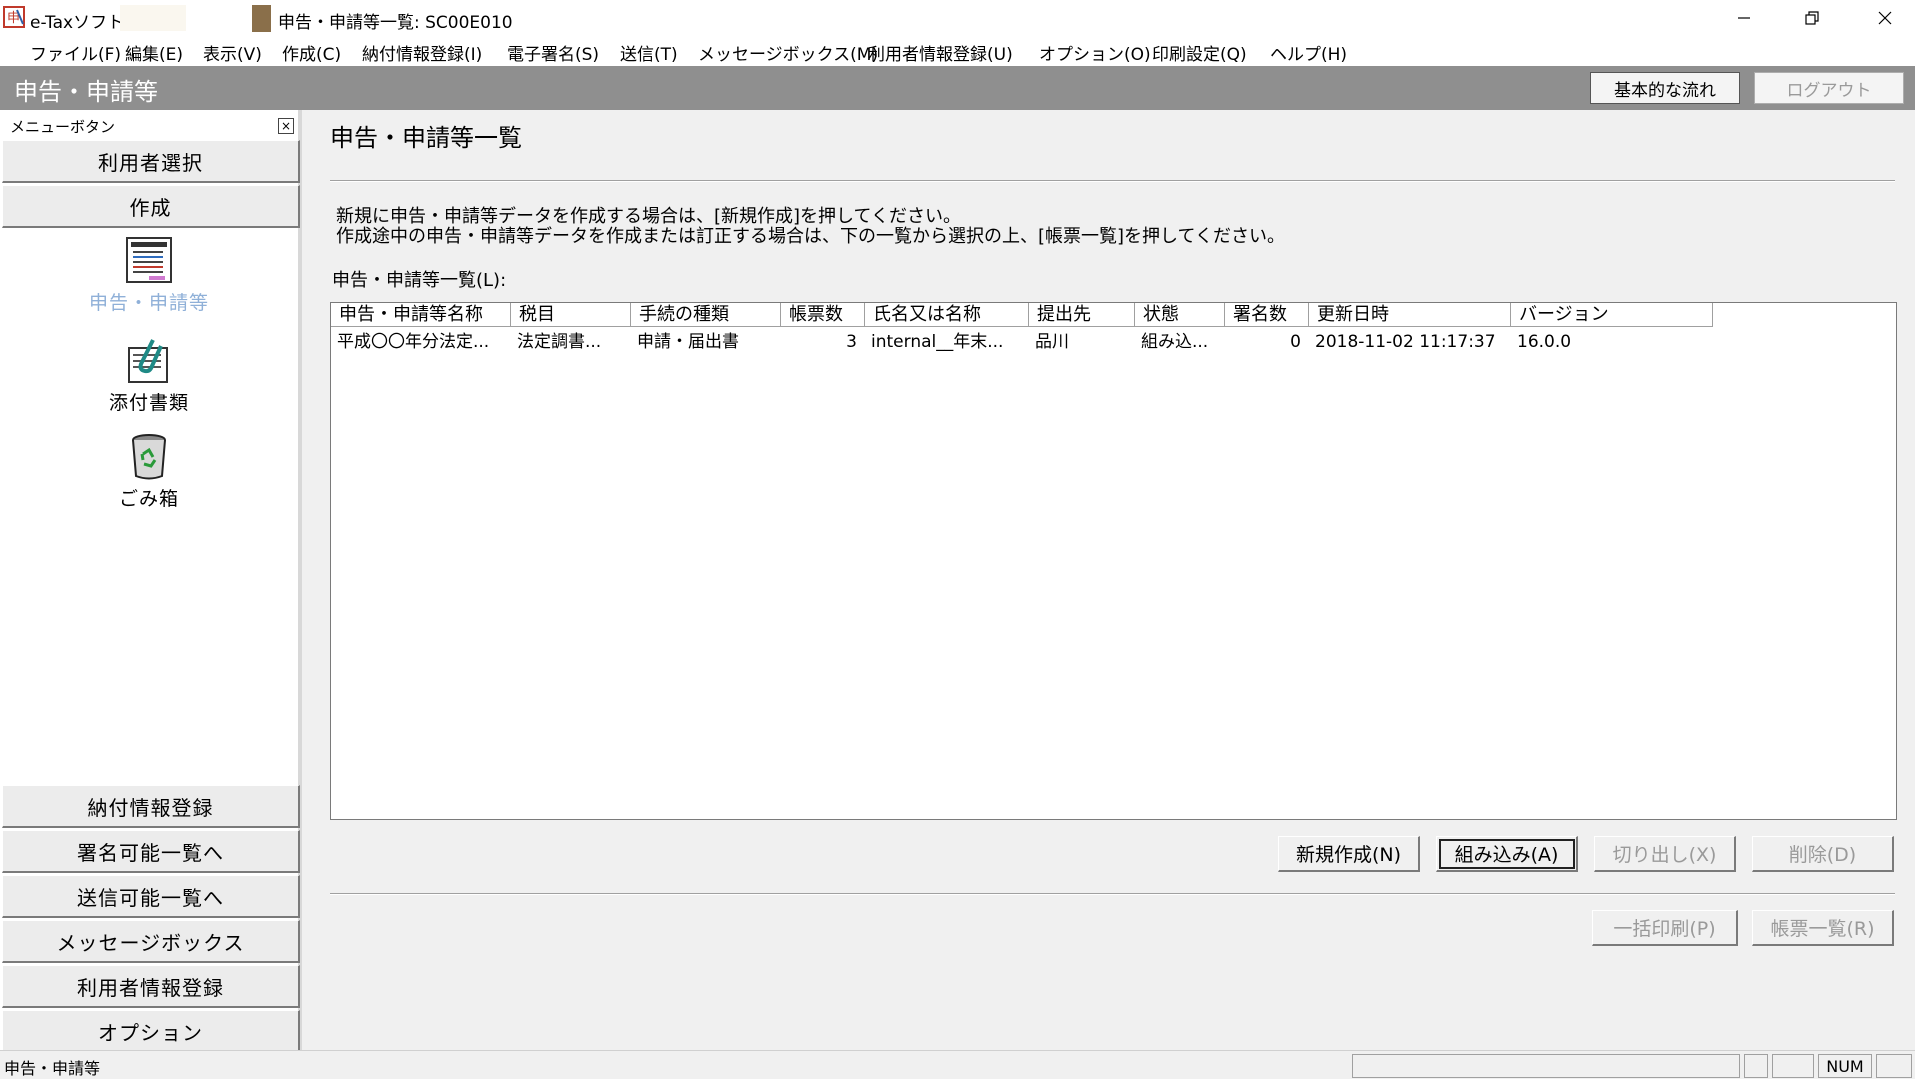 The image size is (1915, 1079). I want to click on menu-payment-info: 納付情報登録(I), so click(422, 52).